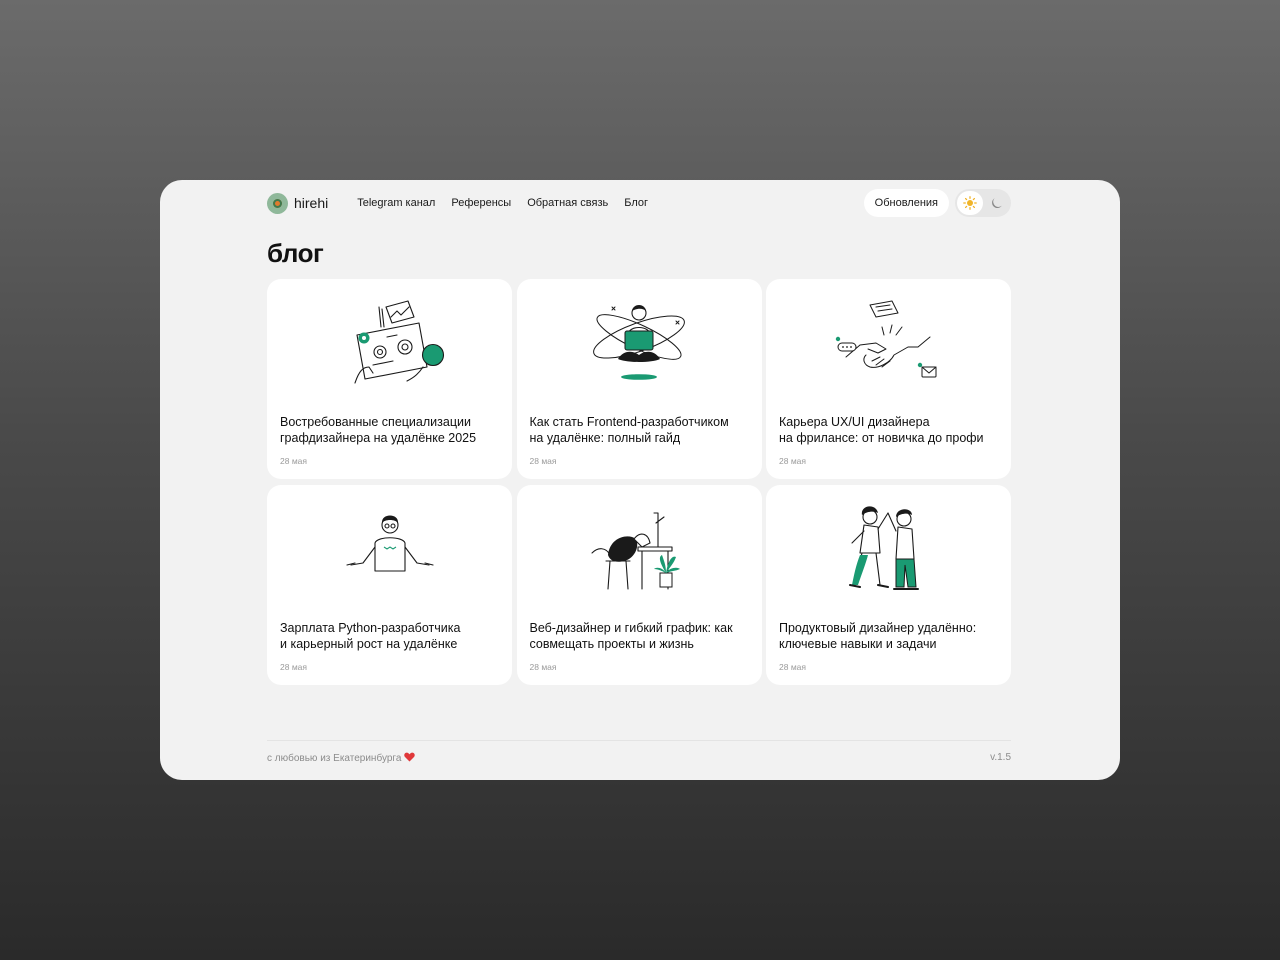  What do you see at coordinates (970, 203) in the screenshot?
I see `sun-icon` at bounding box center [970, 203].